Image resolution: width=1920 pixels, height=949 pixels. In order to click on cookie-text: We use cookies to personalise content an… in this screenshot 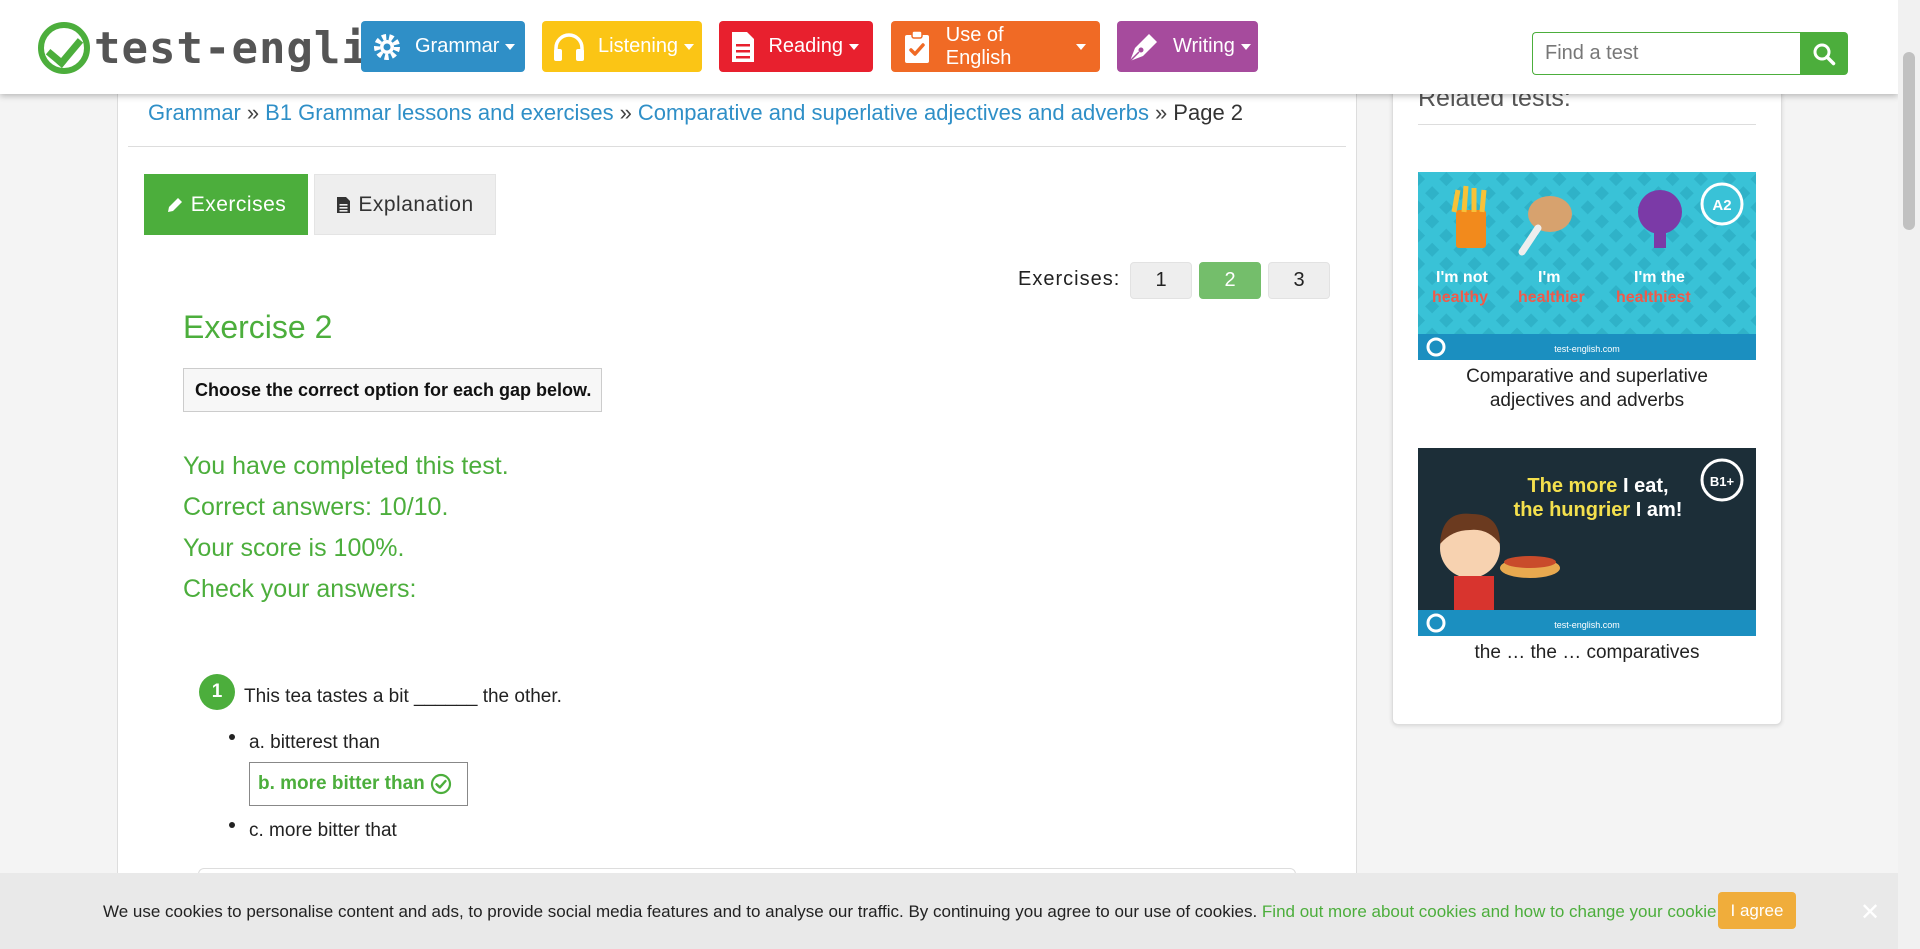, I will do `click(680, 911)`.